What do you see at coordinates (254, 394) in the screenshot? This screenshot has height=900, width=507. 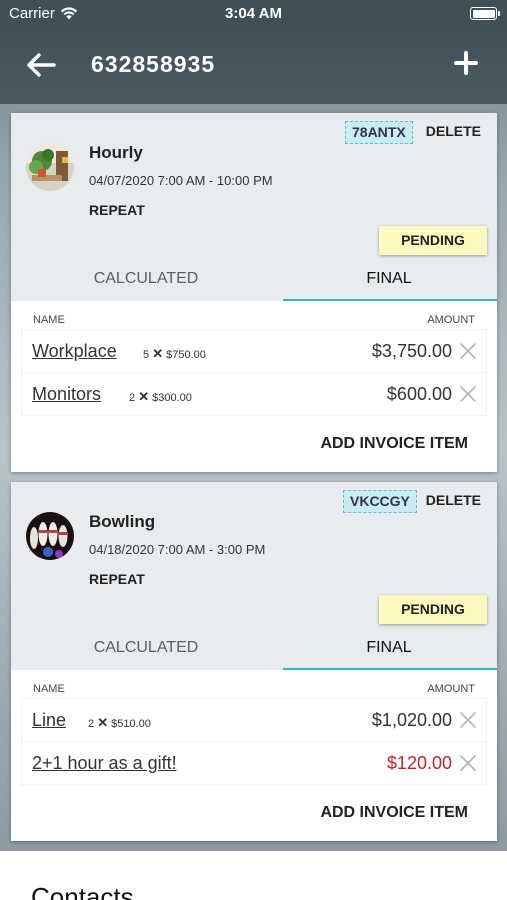 I see `invoice-item-row: Monitors 2 ✕ $300.00 $600.00` at bounding box center [254, 394].